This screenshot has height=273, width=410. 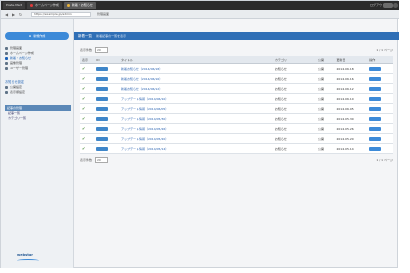 What do you see at coordinates (144, 109) in the screenshot?
I see `article-title-link: アップデート情報（2014/06/05）` at bounding box center [144, 109].